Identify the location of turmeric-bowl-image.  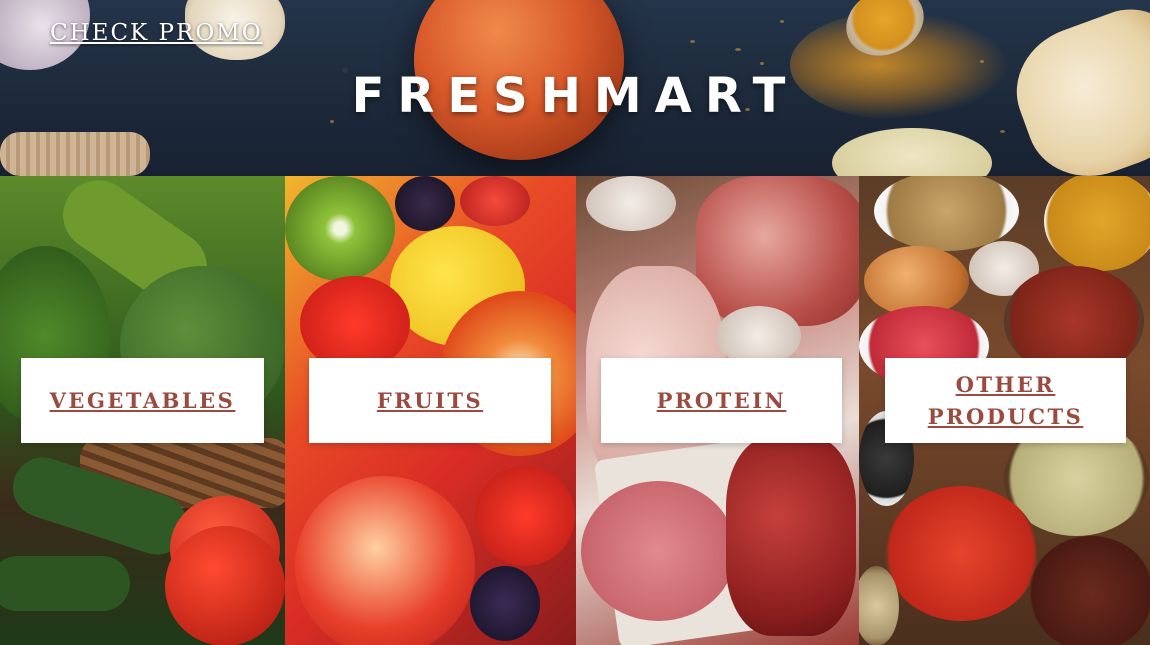
(1097, 223).